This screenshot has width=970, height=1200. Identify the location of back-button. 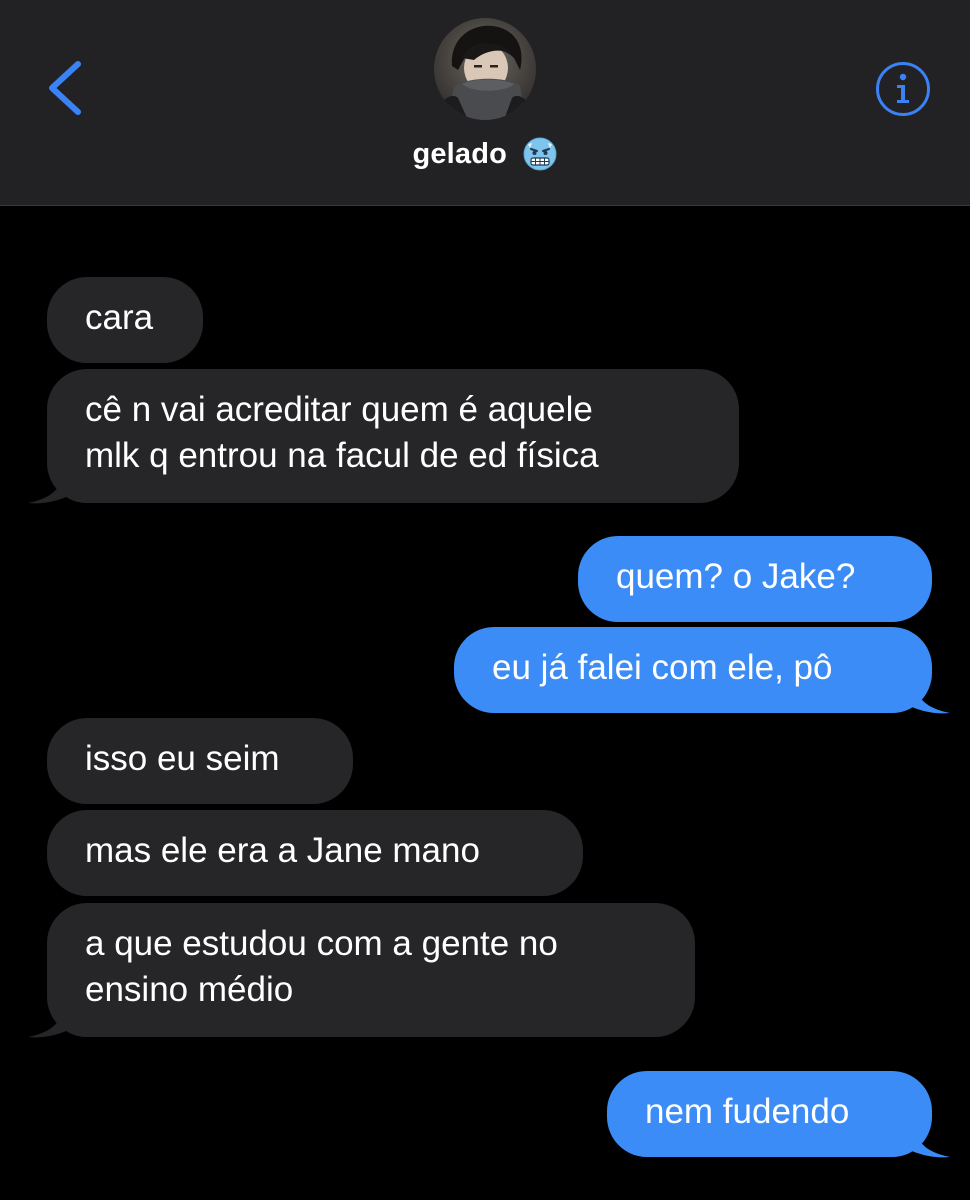
(65, 88).